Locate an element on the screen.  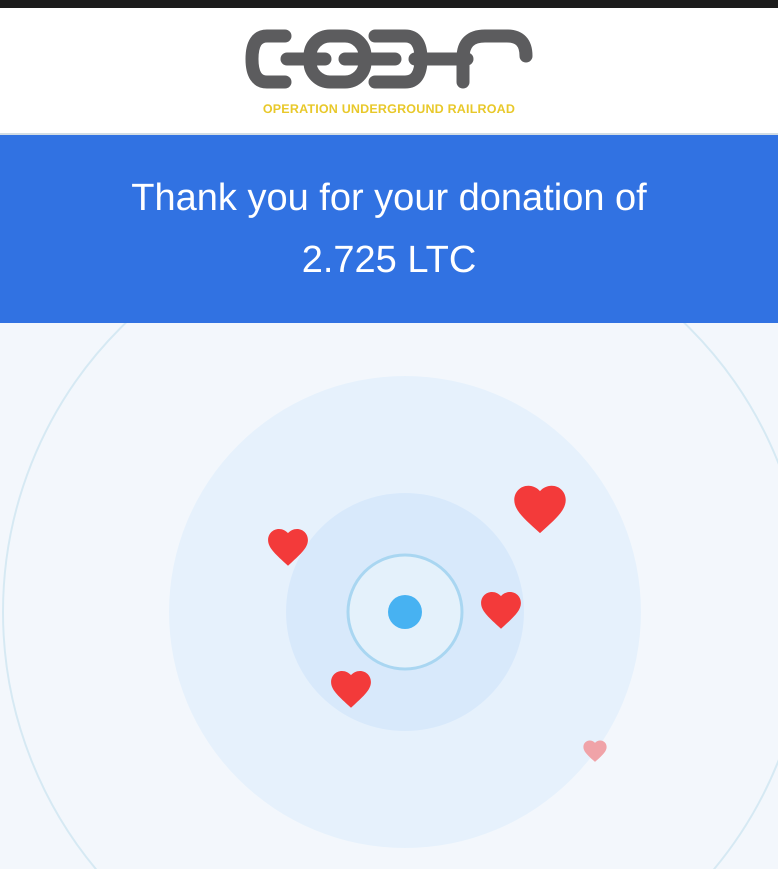
logo-caption: OPERATION UNDERGROUND RAILROAD is located at coordinates (389, 109).